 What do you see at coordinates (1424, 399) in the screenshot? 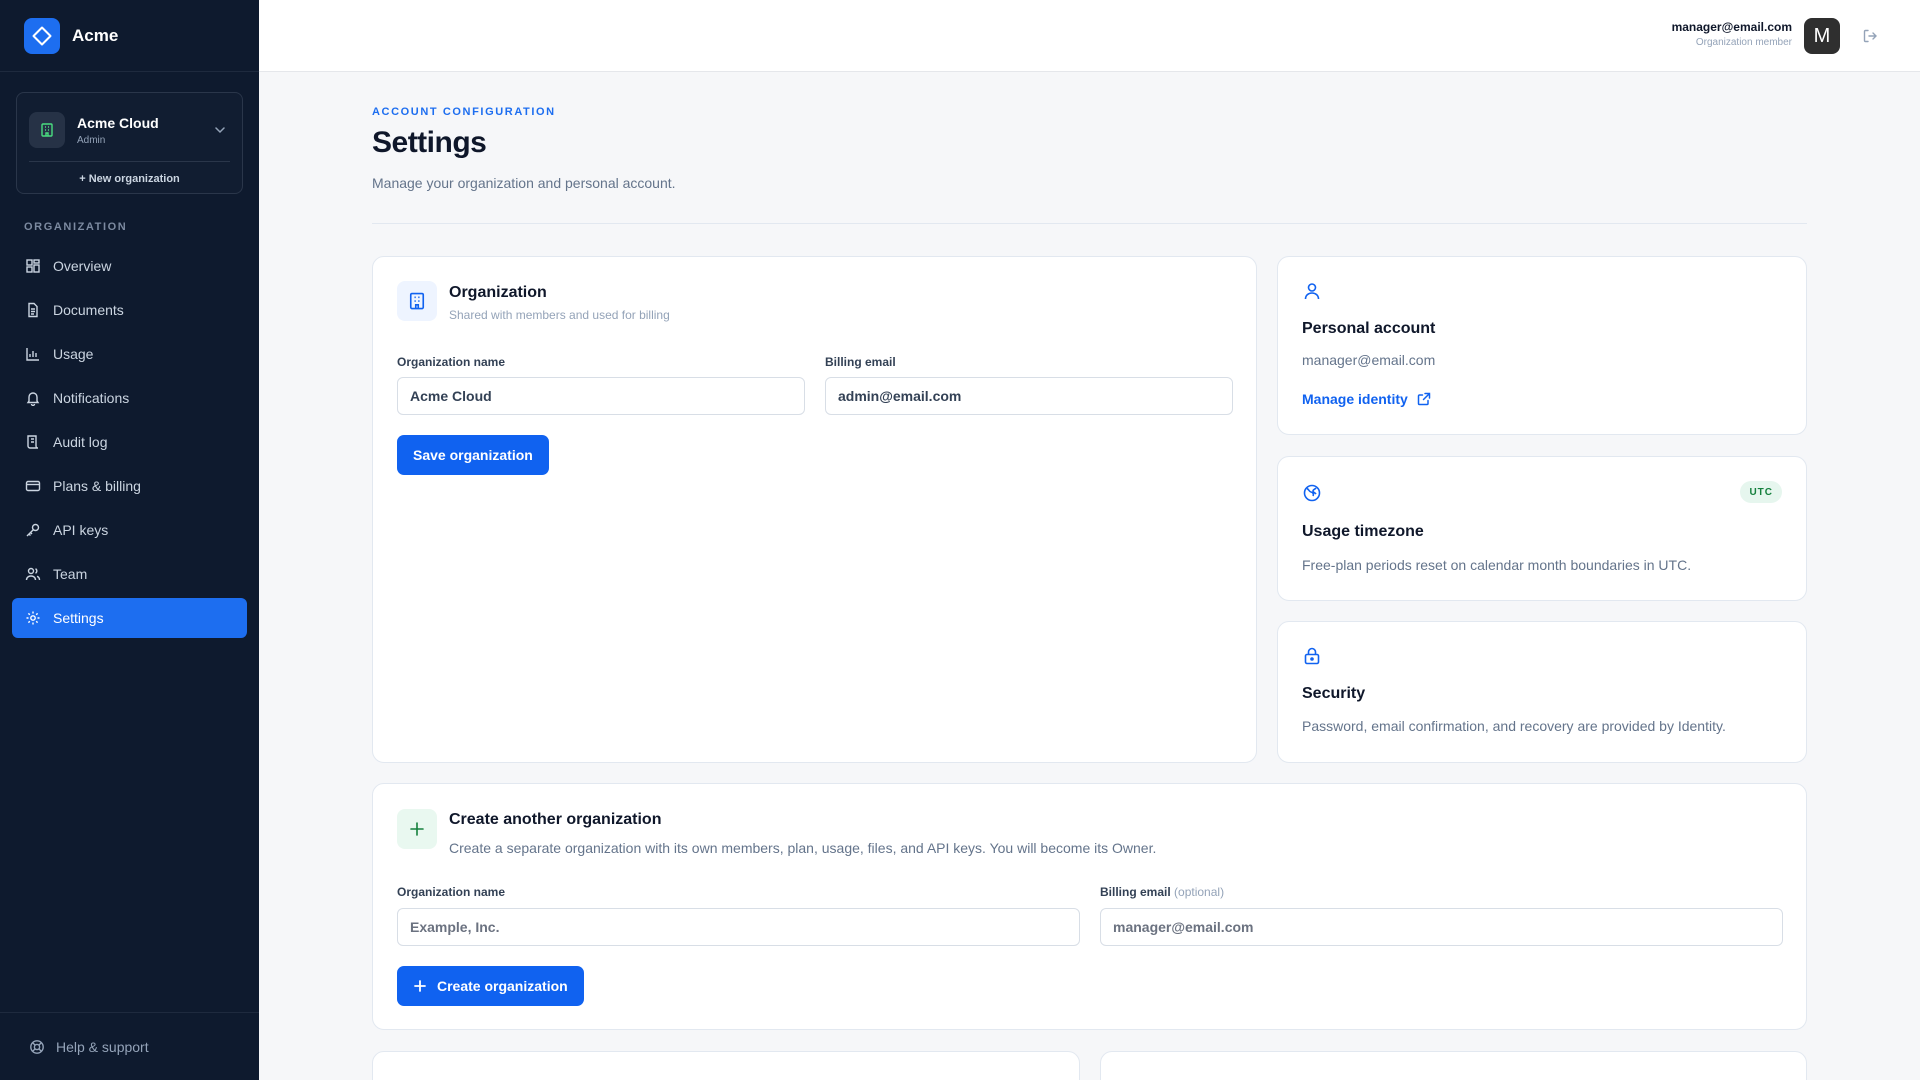
I see `external-link-icon` at bounding box center [1424, 399].